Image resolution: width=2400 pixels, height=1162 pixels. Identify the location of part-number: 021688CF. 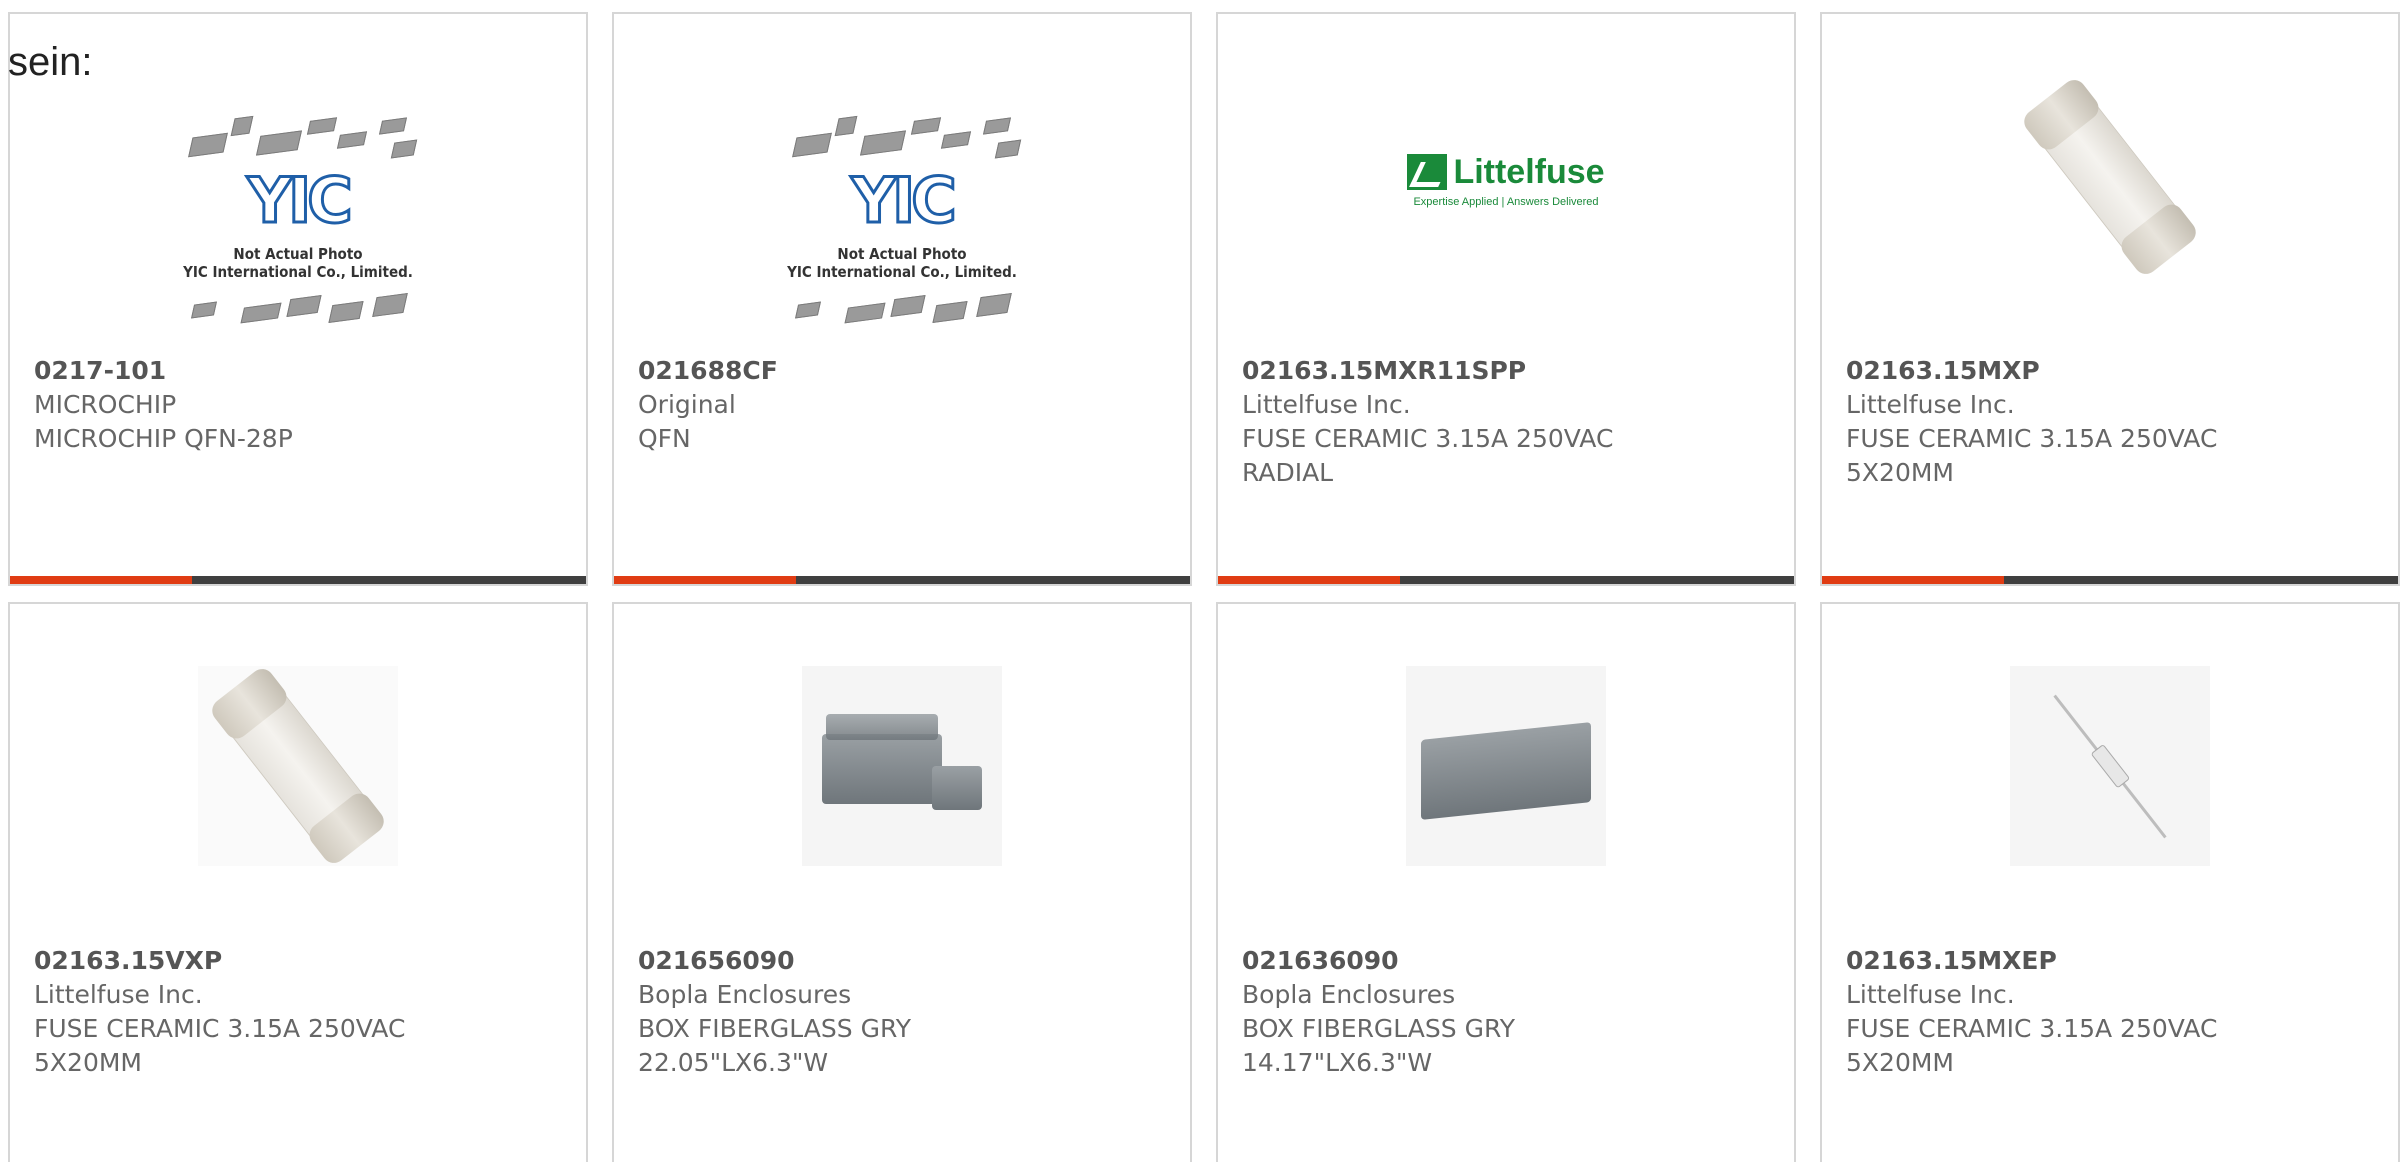
(904, 371).